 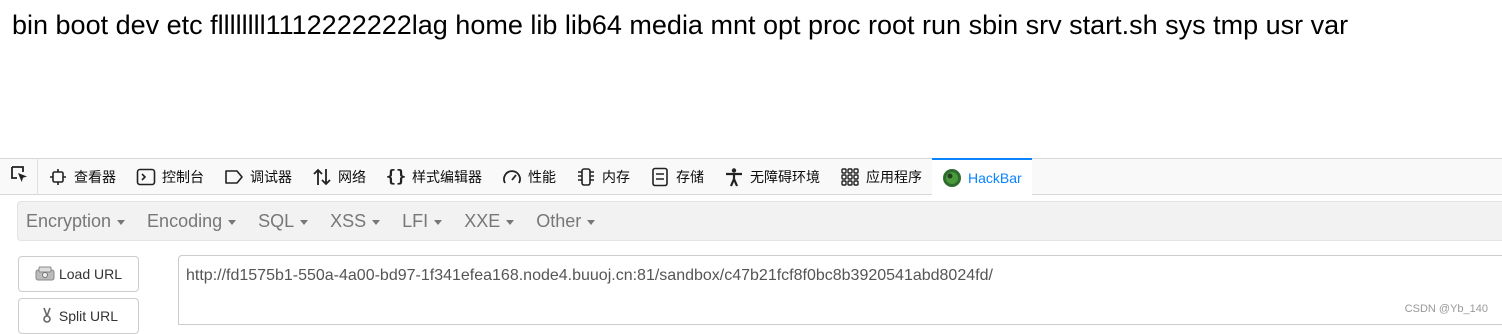 I want to click on split-url-button: Split URL, so click(x=78, y=316).